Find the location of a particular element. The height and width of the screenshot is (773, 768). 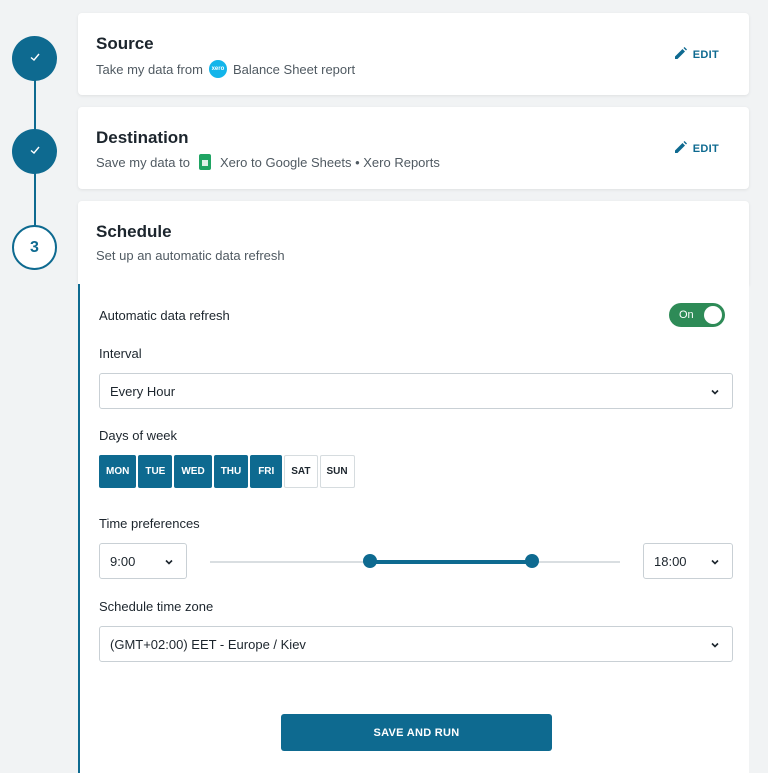

source-edit-button: EDIT is located at coordinates (696, 55).